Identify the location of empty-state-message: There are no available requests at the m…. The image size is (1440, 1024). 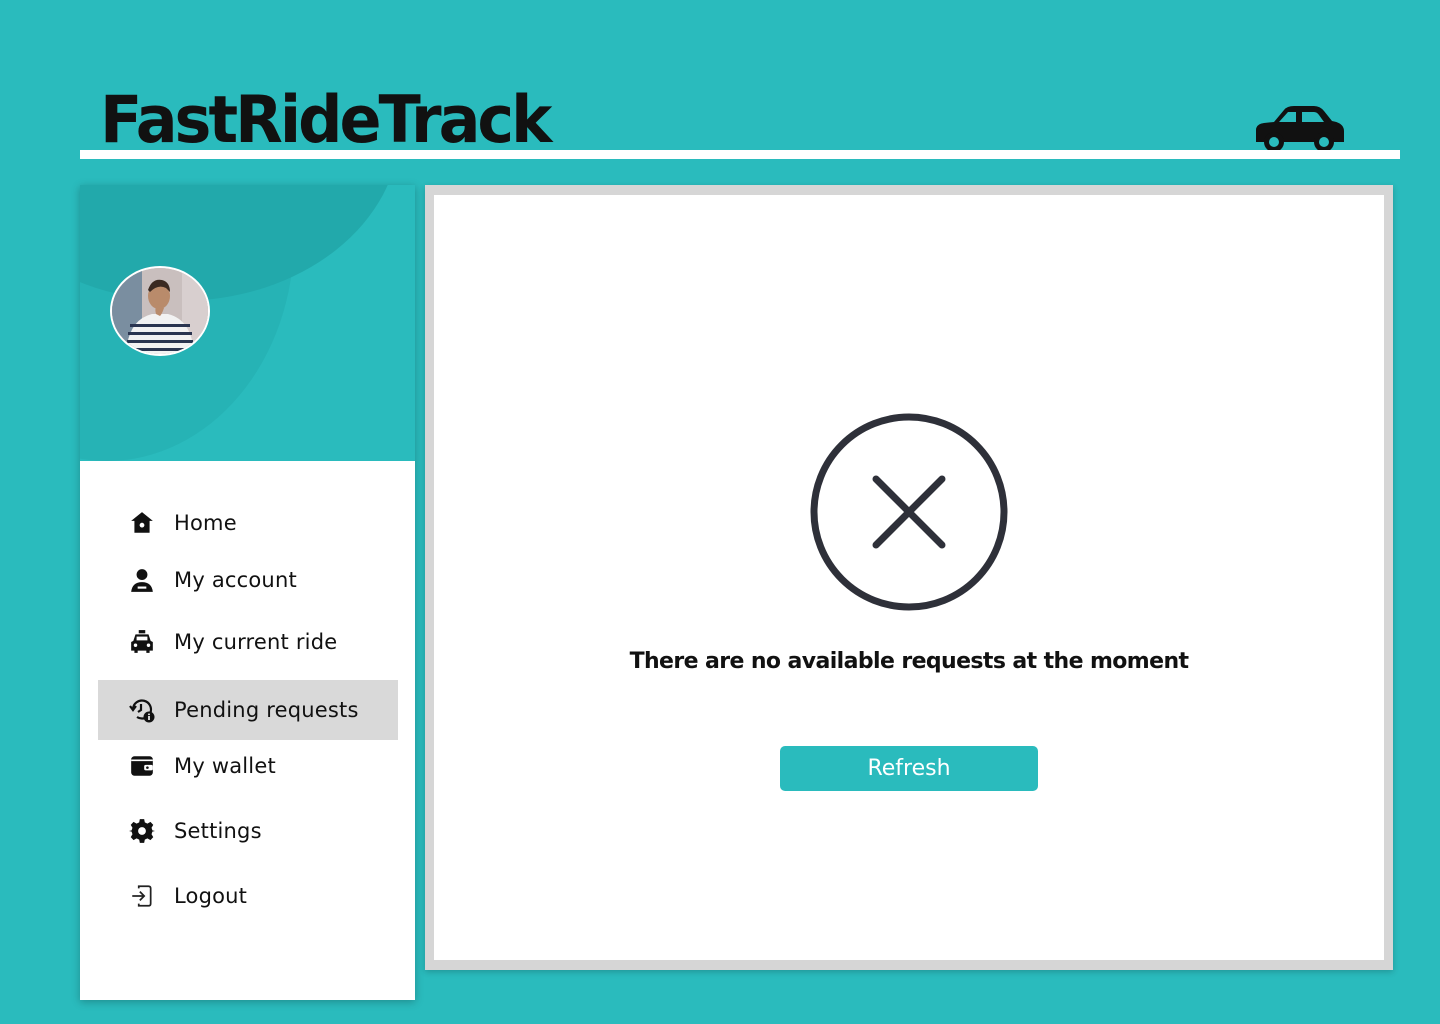
(909, 661).